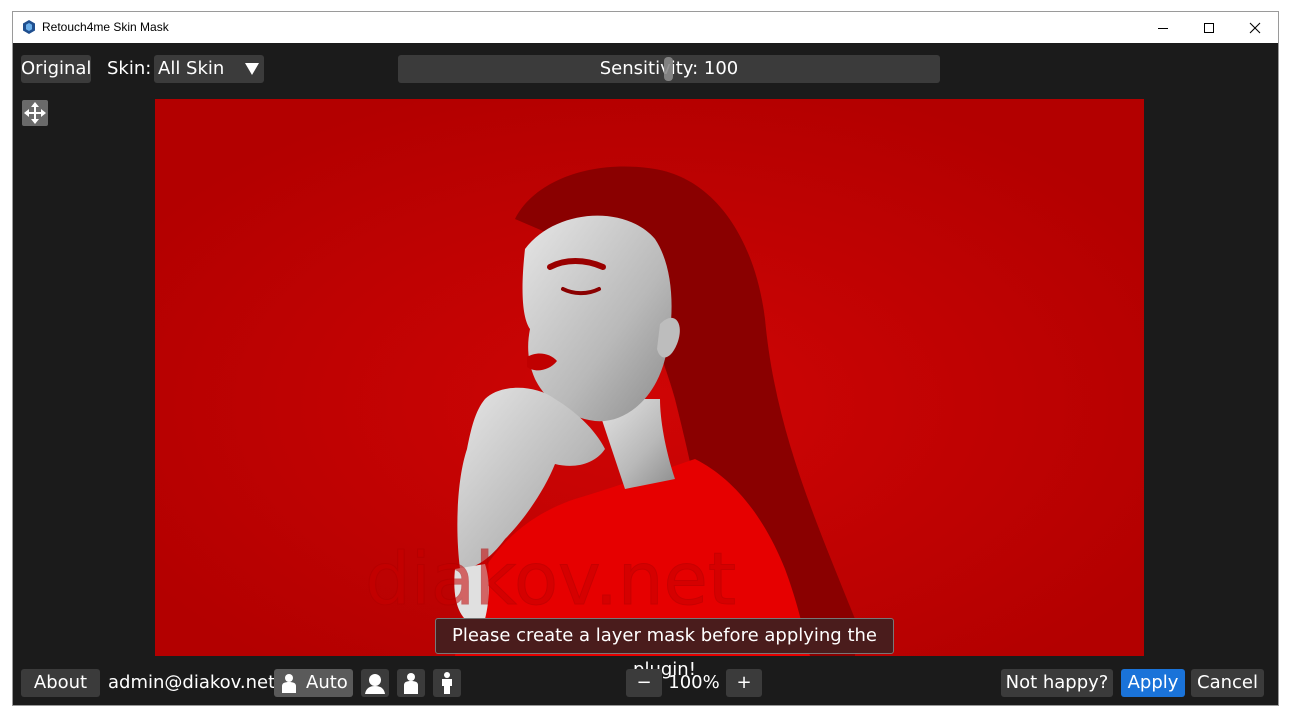 The width and height of the screenshot is (1291, 717). What do you see at coordinates (56, 69) in the screenshot?
I see `original-button: Original` at bounding box center [56, 69].